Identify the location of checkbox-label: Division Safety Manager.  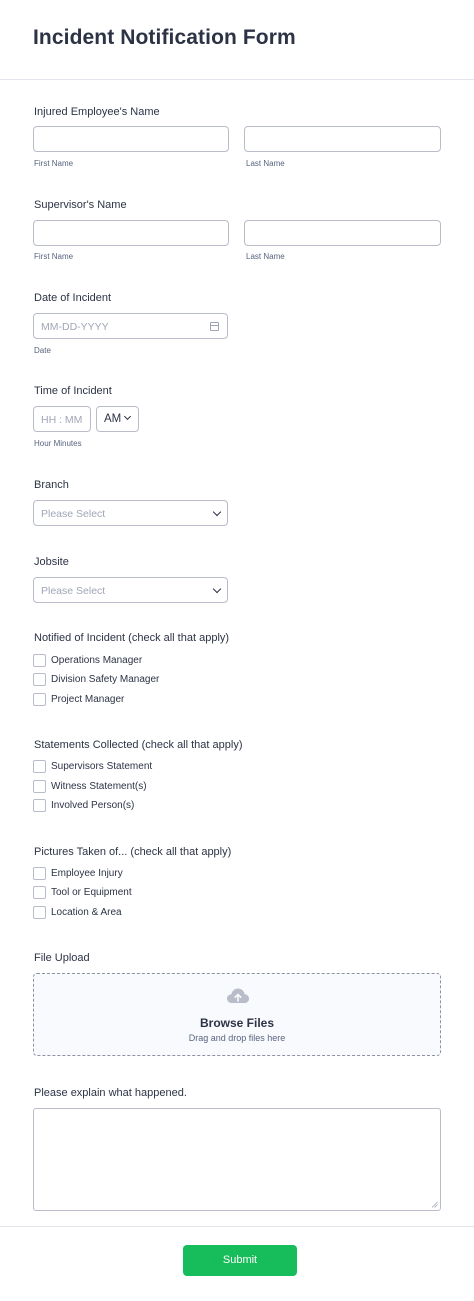
(105, 679).